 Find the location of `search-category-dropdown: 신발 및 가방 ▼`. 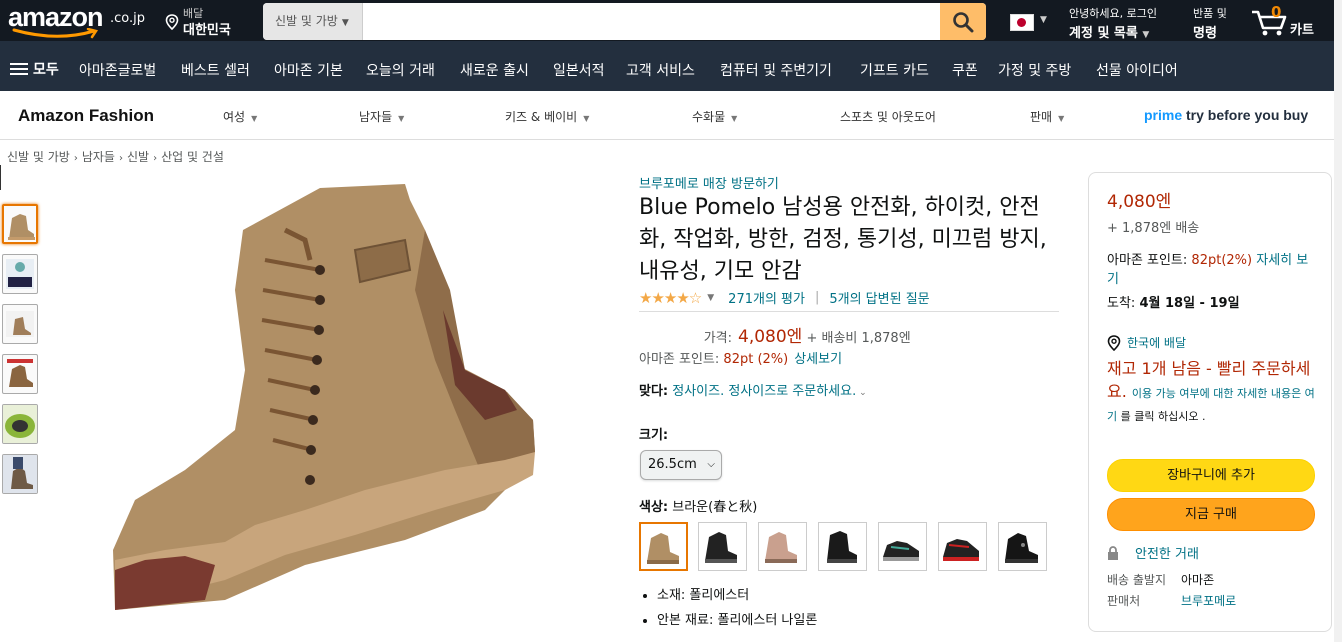

search-category-dropdown: 신발 및 가방 ▼ is located at coordinates (313, 21).